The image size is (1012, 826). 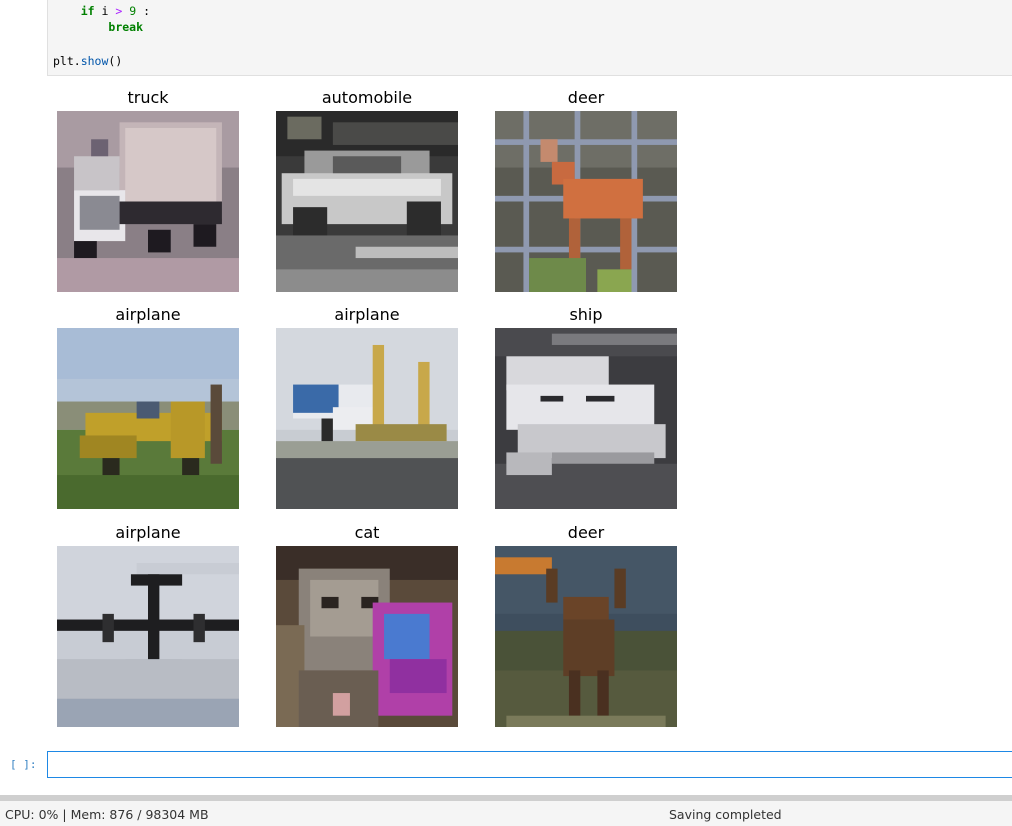 What do you see at coordinates (367, 201) in the screenshot?
I see `automobile-image` at bounding box center [367, 201].